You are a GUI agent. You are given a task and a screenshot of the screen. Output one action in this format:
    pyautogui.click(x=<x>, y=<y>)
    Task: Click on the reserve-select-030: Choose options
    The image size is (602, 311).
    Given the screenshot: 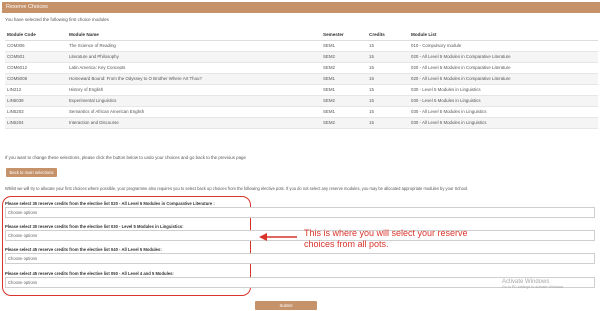 What is the action you would take?
    pyautogui.click(x=300, y=235)
    